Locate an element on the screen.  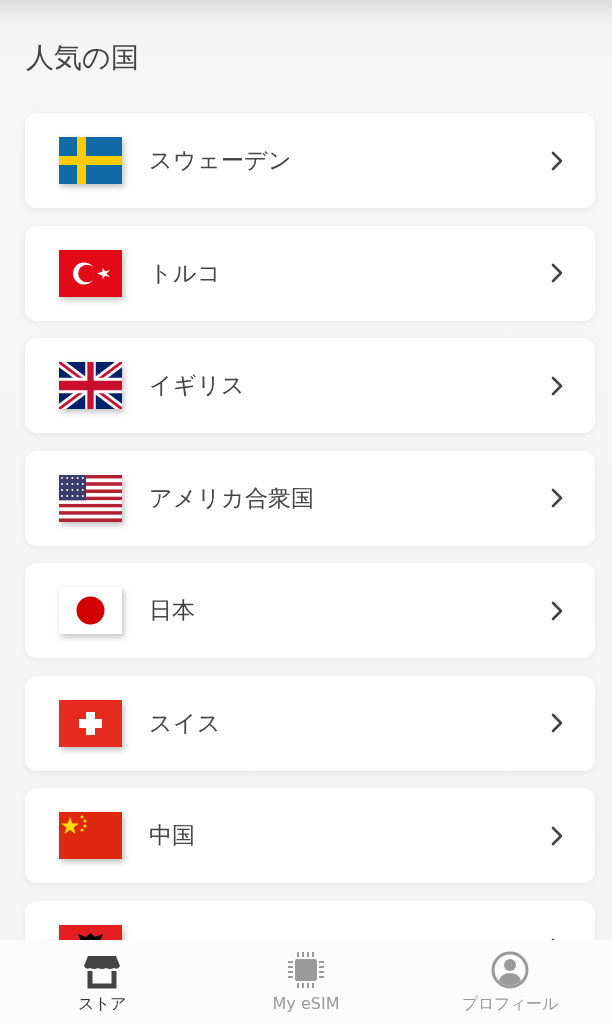
country-name: スウェーデン is located at coordinates (221, 160).